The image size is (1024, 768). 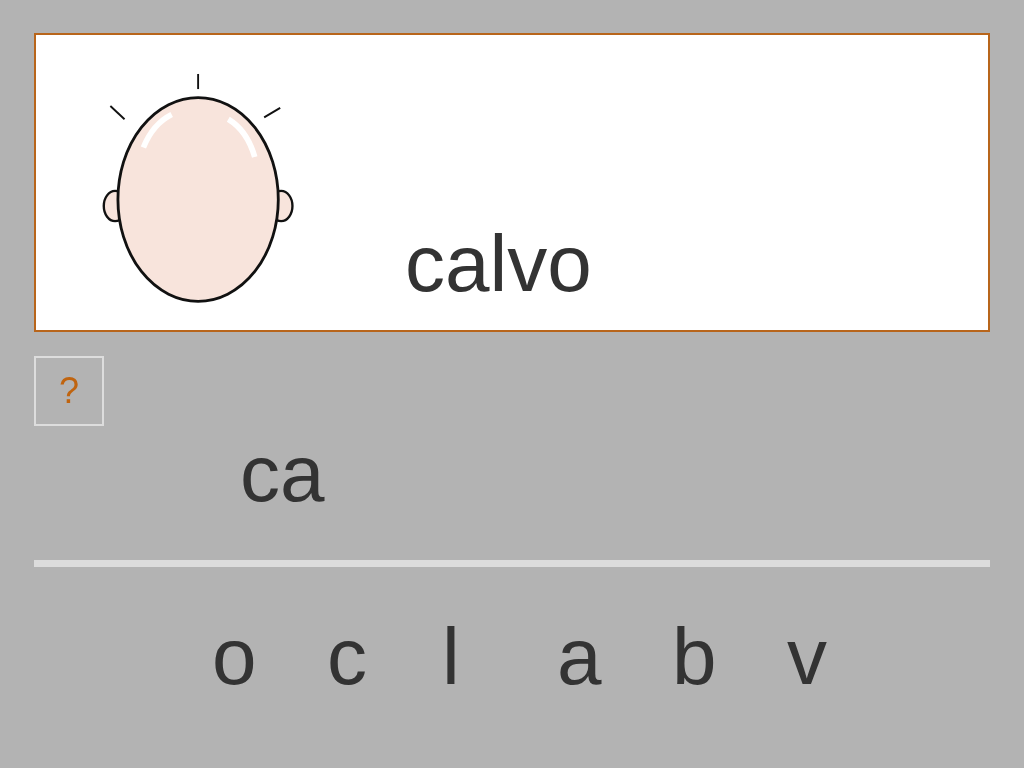 I want to click on letter-tile: v, so click(x=838, y=657).